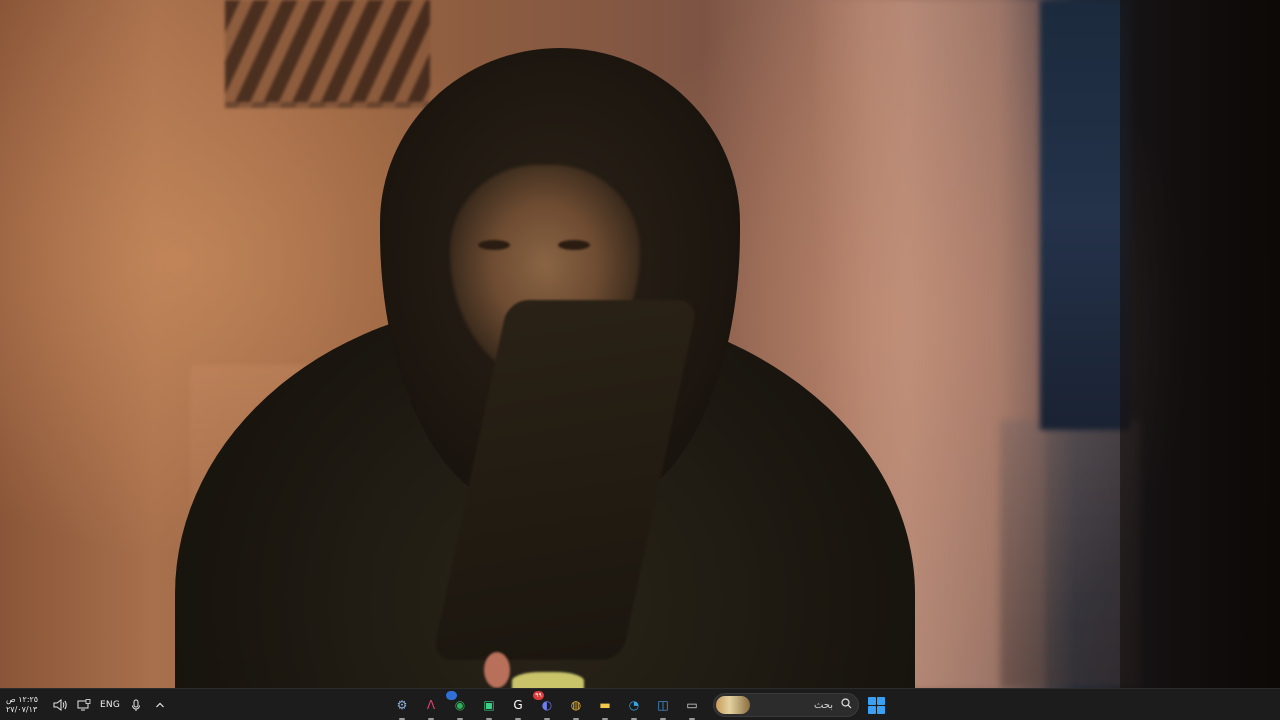 The height and width of the screenshot is (720, 1280). Describe the element at coordinates (548, 680) in the screenshot. I see `held-item` at that location.